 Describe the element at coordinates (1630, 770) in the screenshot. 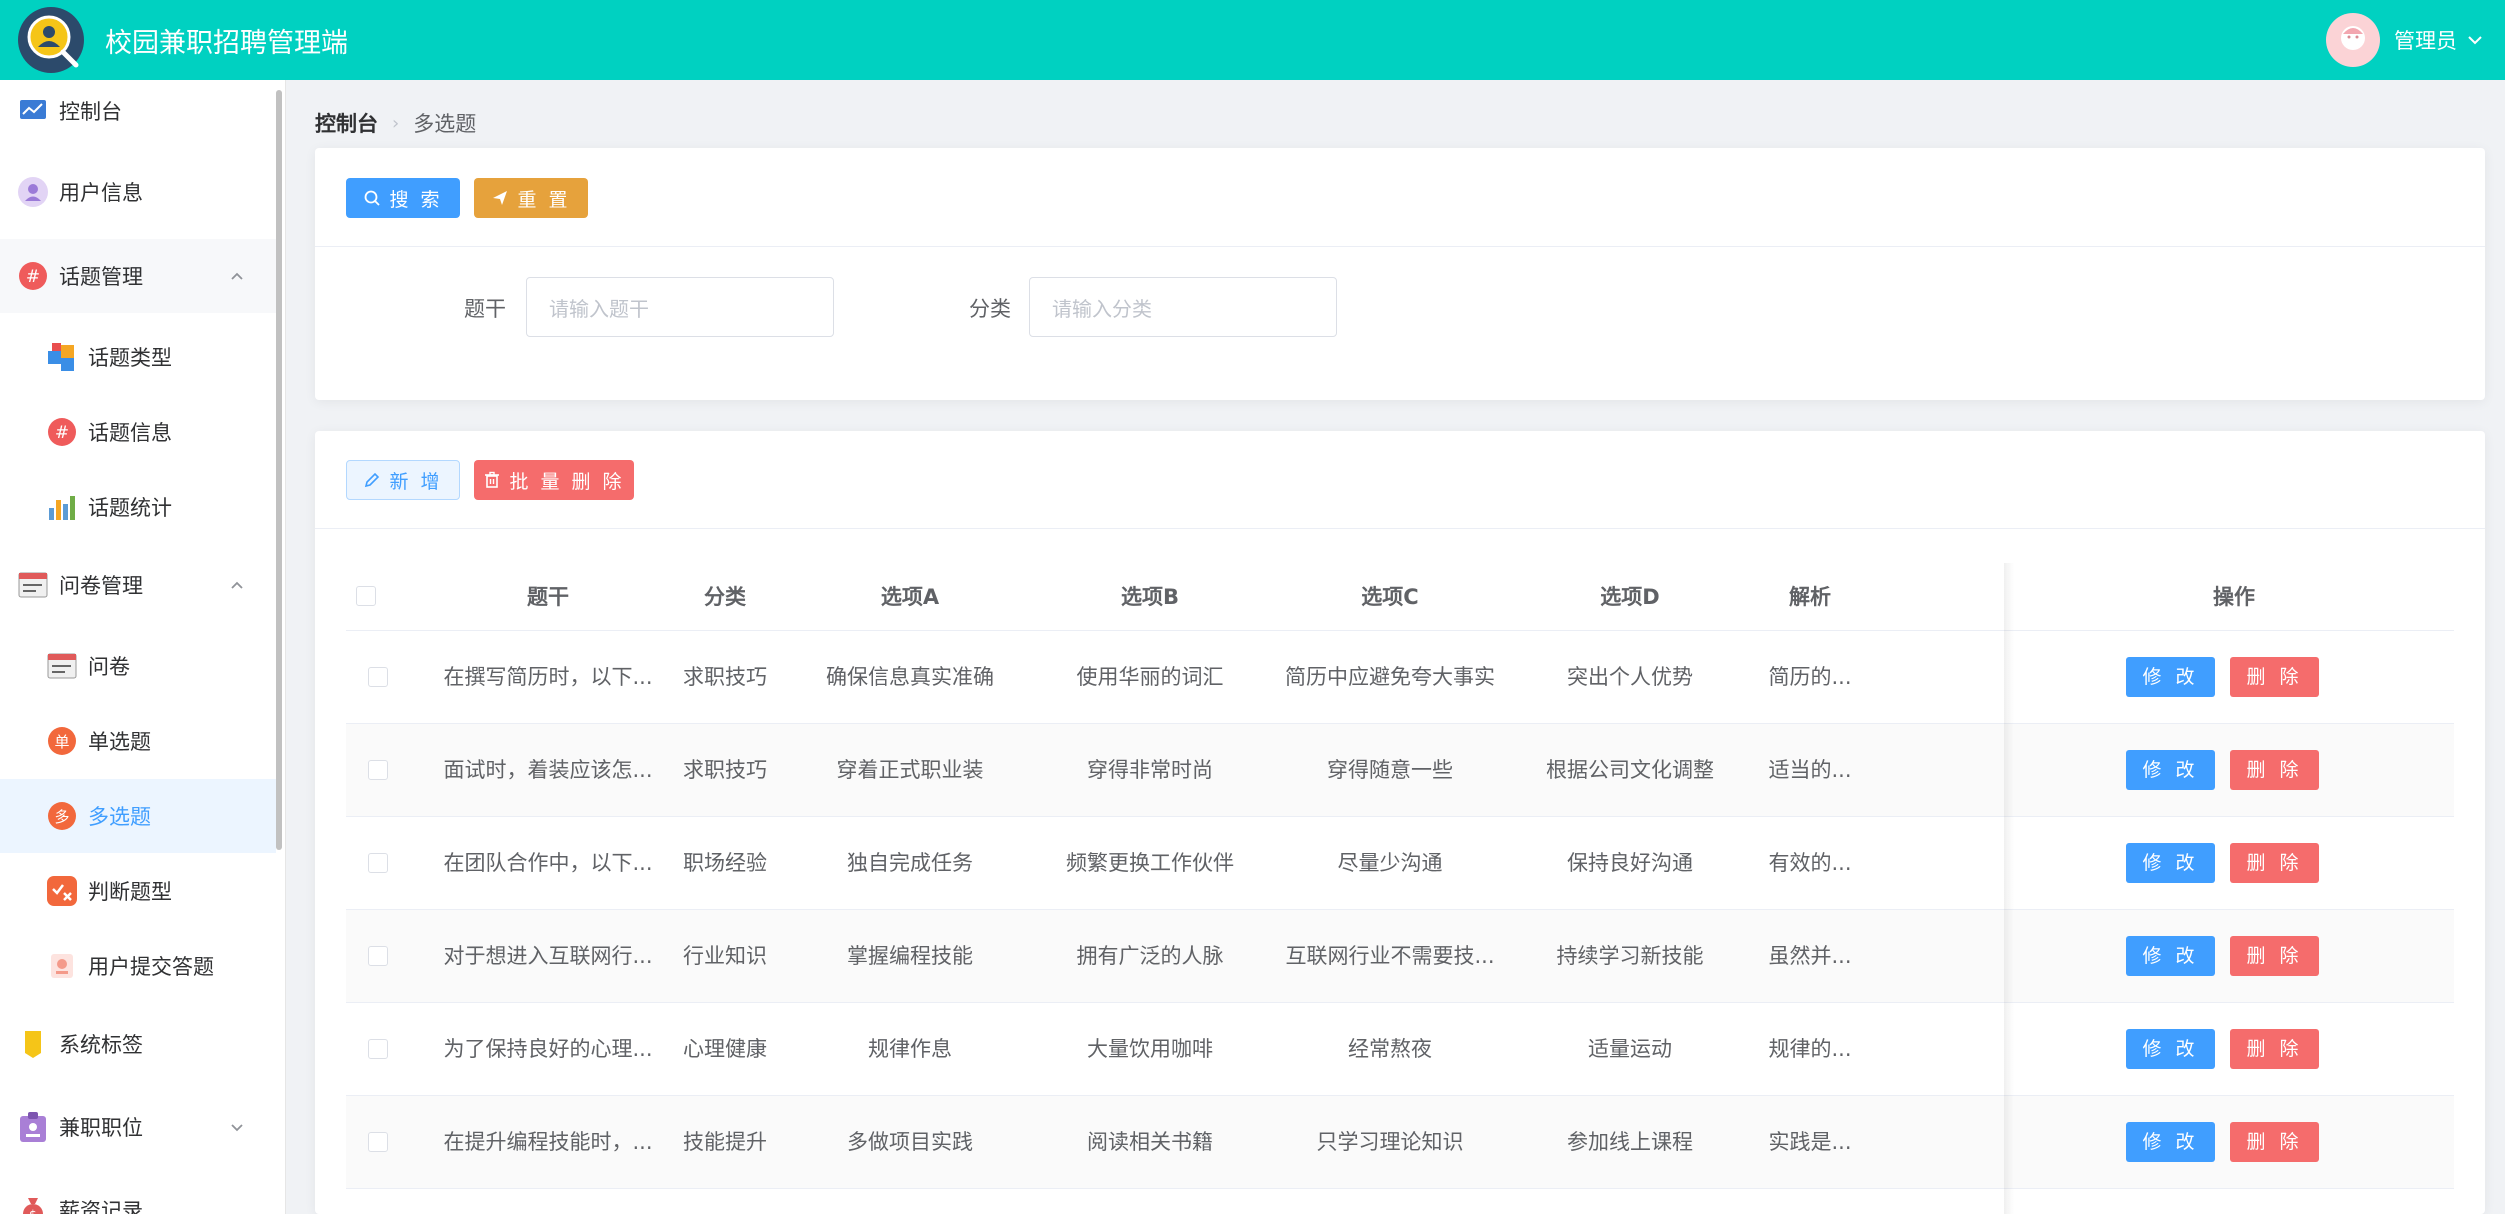

I see `cell-option-d: 根据公司文化调整` at that location.